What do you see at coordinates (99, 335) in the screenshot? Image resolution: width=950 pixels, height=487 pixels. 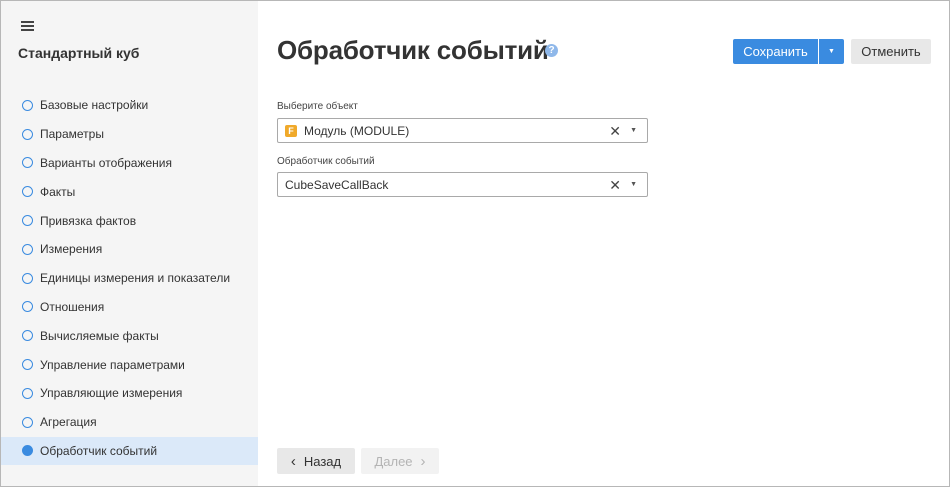 I see `sidebar-item-label: Вычисляемые факты` at bounding box center [99, 335].